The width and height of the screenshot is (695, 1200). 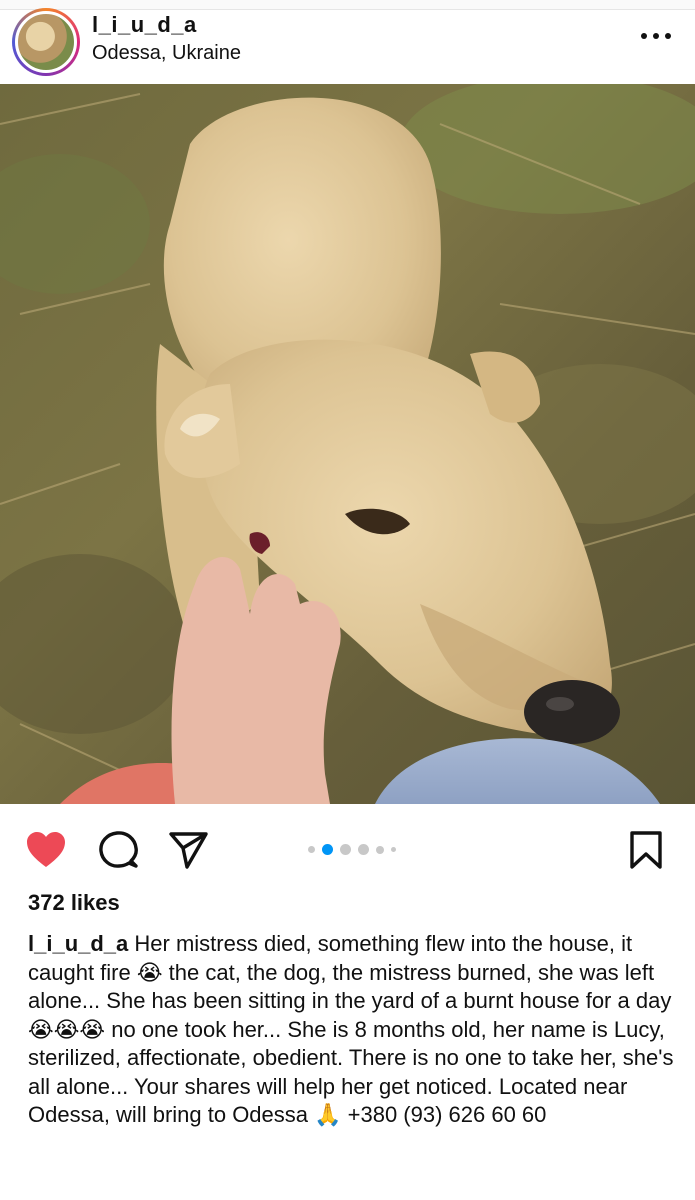 What do you see at coordinates (46, 850) in the screenshot?
I see `heart-icon` at bounding box center [46, 850].